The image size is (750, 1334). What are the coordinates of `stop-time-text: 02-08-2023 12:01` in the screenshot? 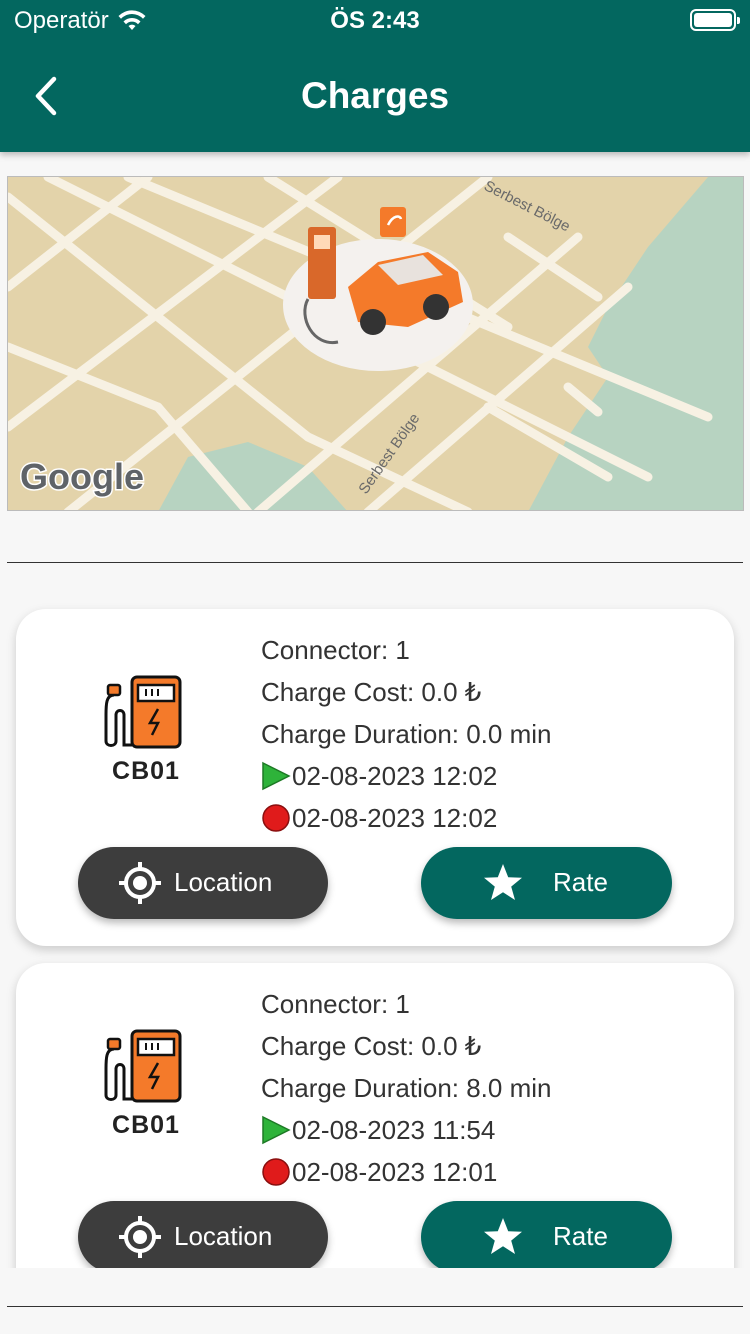 It's located at (395, 1172).